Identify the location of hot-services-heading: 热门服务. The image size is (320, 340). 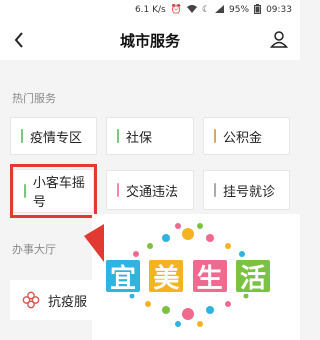
(34, 98).